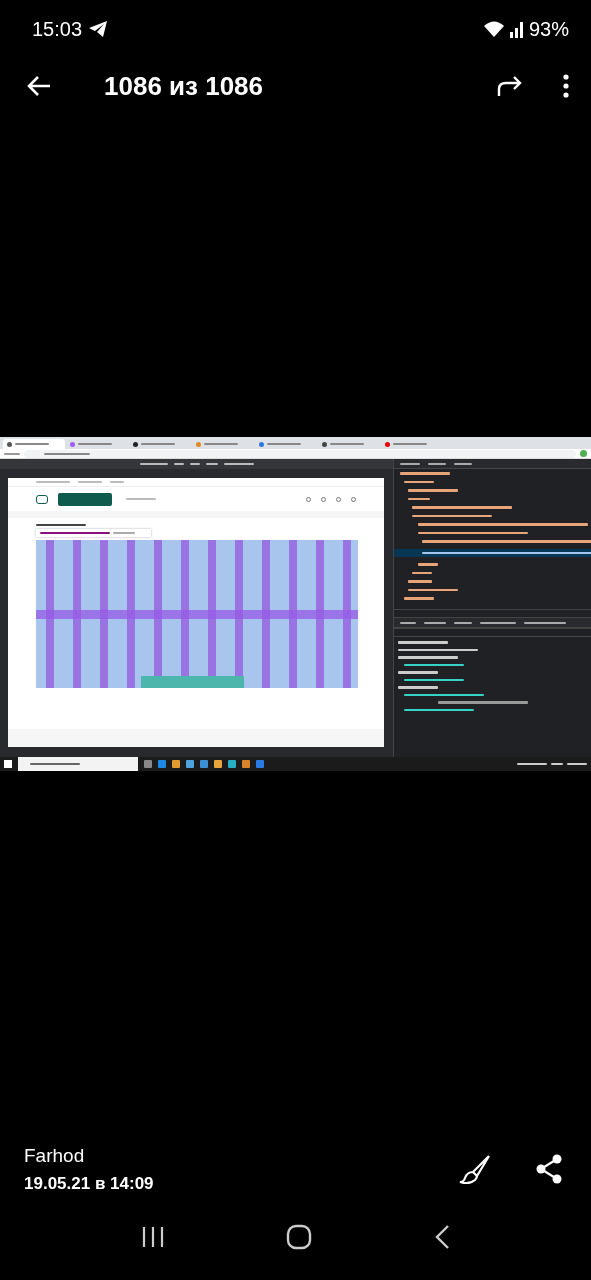  What do you see at coordinates (493, 29) in the screenshot?
I see `wifi-icon` at bounding box center [493, 29].